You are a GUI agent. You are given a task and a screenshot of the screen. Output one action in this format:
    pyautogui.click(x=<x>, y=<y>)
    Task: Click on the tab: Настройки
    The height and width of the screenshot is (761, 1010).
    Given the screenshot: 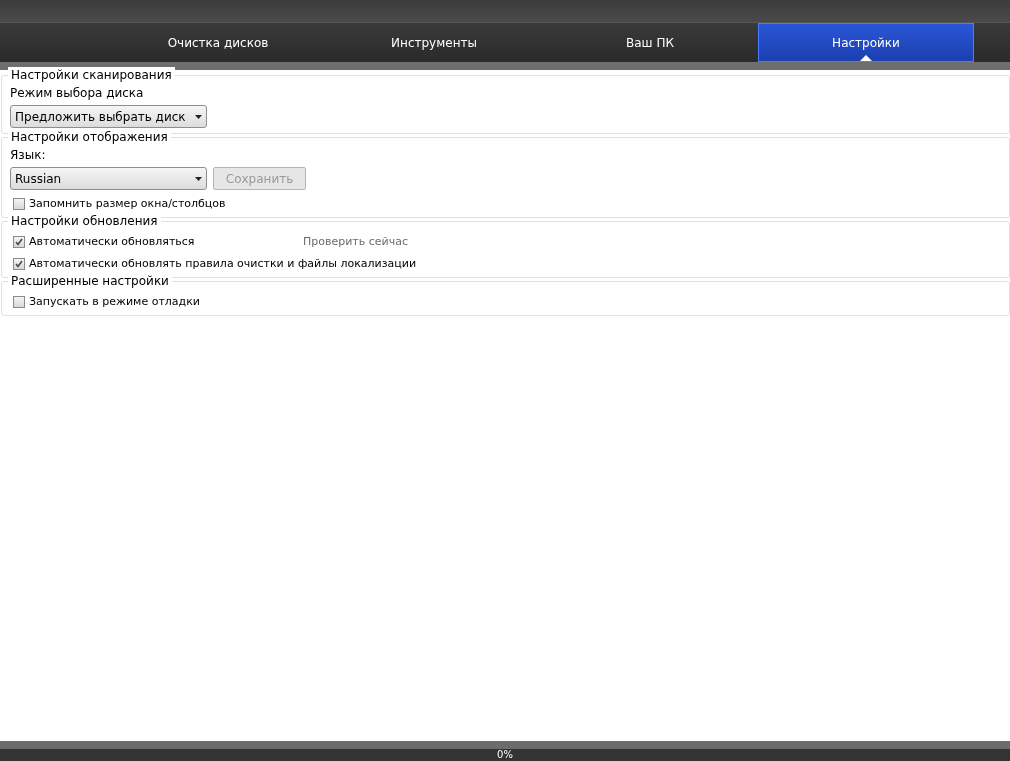 What is the action you would take?
    pyautogui.click(x=866, y=42)
    